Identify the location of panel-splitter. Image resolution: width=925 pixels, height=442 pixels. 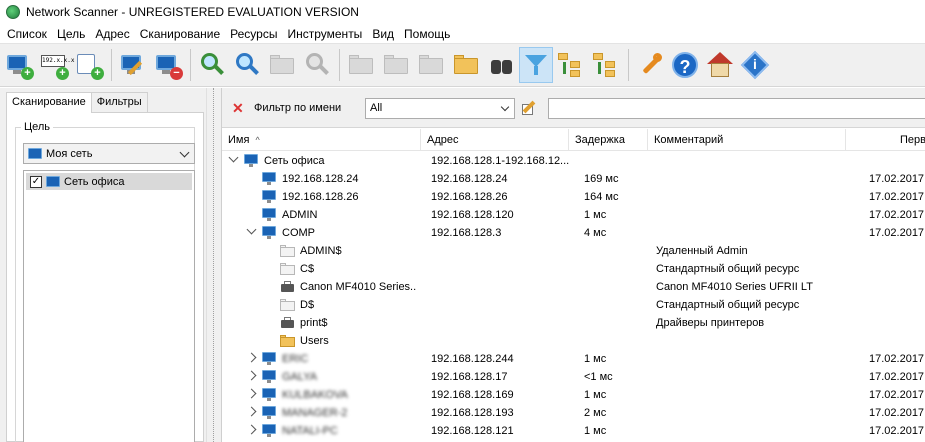
(213, 265).